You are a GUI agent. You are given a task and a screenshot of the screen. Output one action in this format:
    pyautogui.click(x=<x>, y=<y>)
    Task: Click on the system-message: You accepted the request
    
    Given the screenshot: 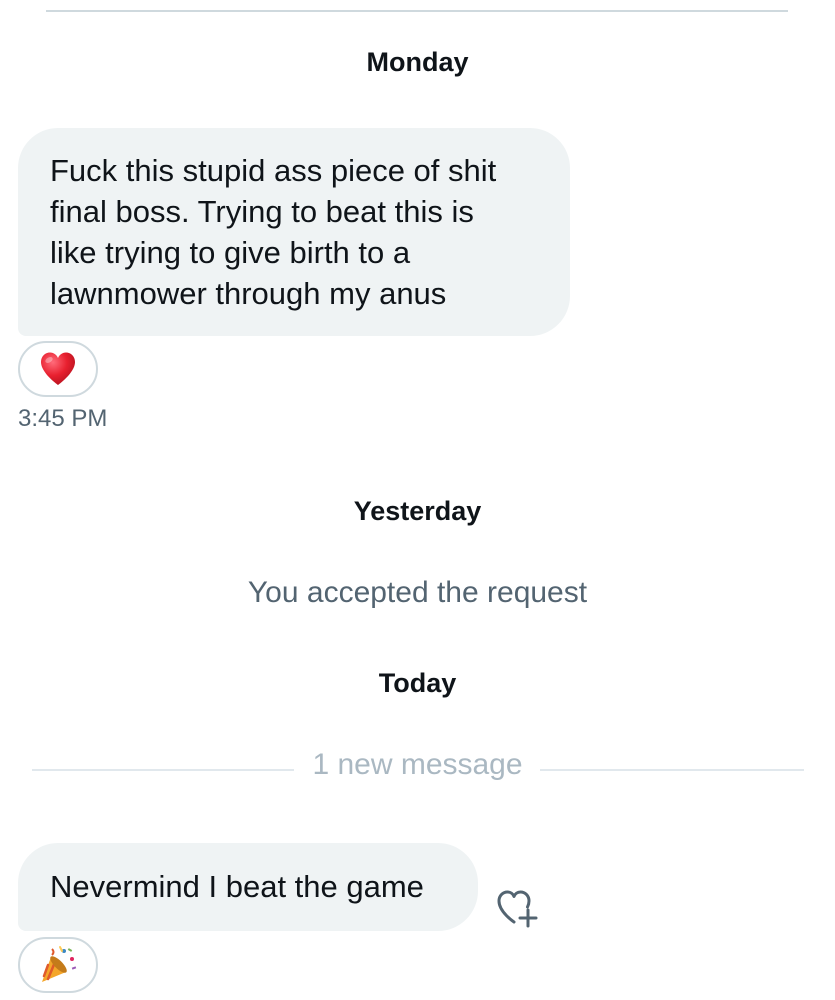 What is the action you would take?
    pyautogui.click(x=417, y=592)
    